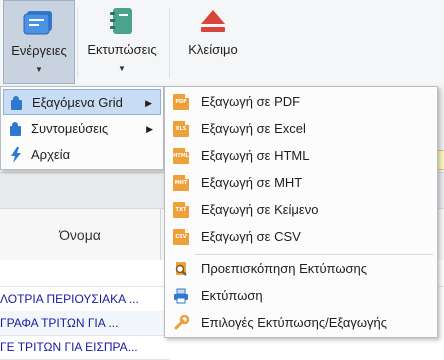  Describe the element at coordinates (213, 49) in the screenshot. I see `close-label: Κλείσιμο` at that location.